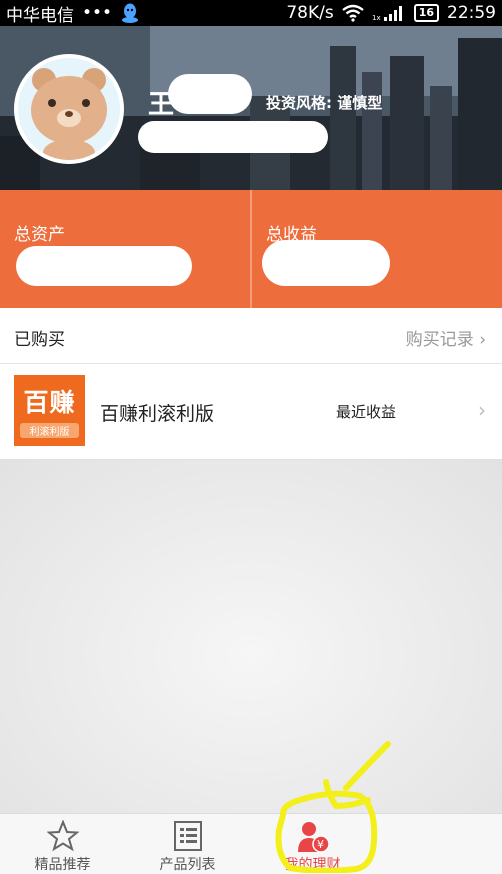 The image size is (502, 874). What do you see at coordinates (130, 13) in the screenshot?
I see `qq-icon` at bounding box center [130, 13].